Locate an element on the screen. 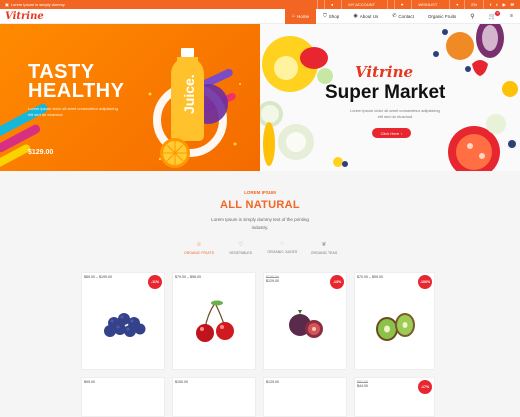 The image size is (520, 417). product-card-blueberries: $89.00 – $199.00 -11% is located at coordinates (123, 321).